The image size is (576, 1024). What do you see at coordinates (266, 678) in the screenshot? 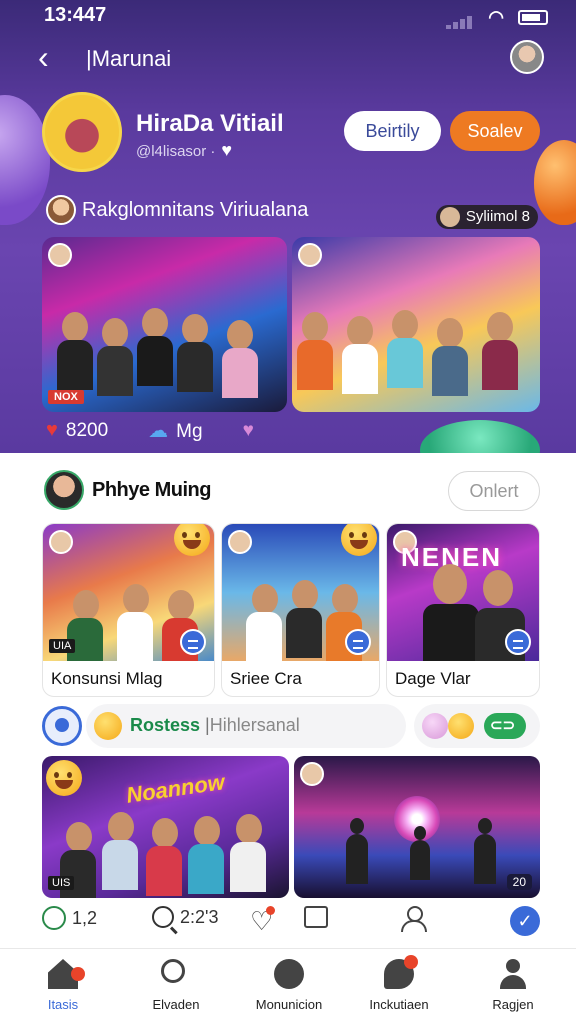
I see `card-label: Sriee Cra` at bounding box center [266, 678].